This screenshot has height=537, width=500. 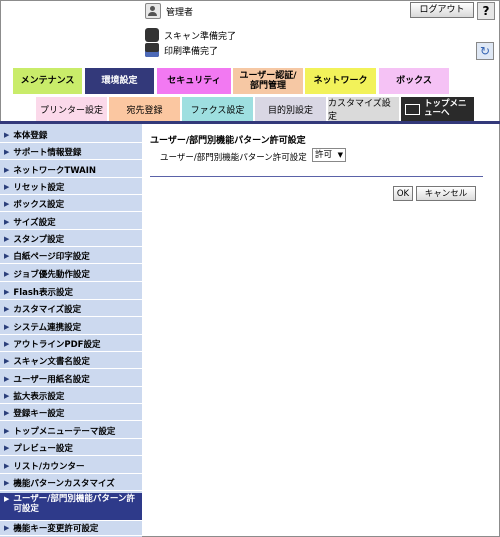 What do you see at coordinates (71, 292) in the screenshot?
I see `sidebar-item-flash: ▶ Flash表示設定` at bounding box center [71, 292].